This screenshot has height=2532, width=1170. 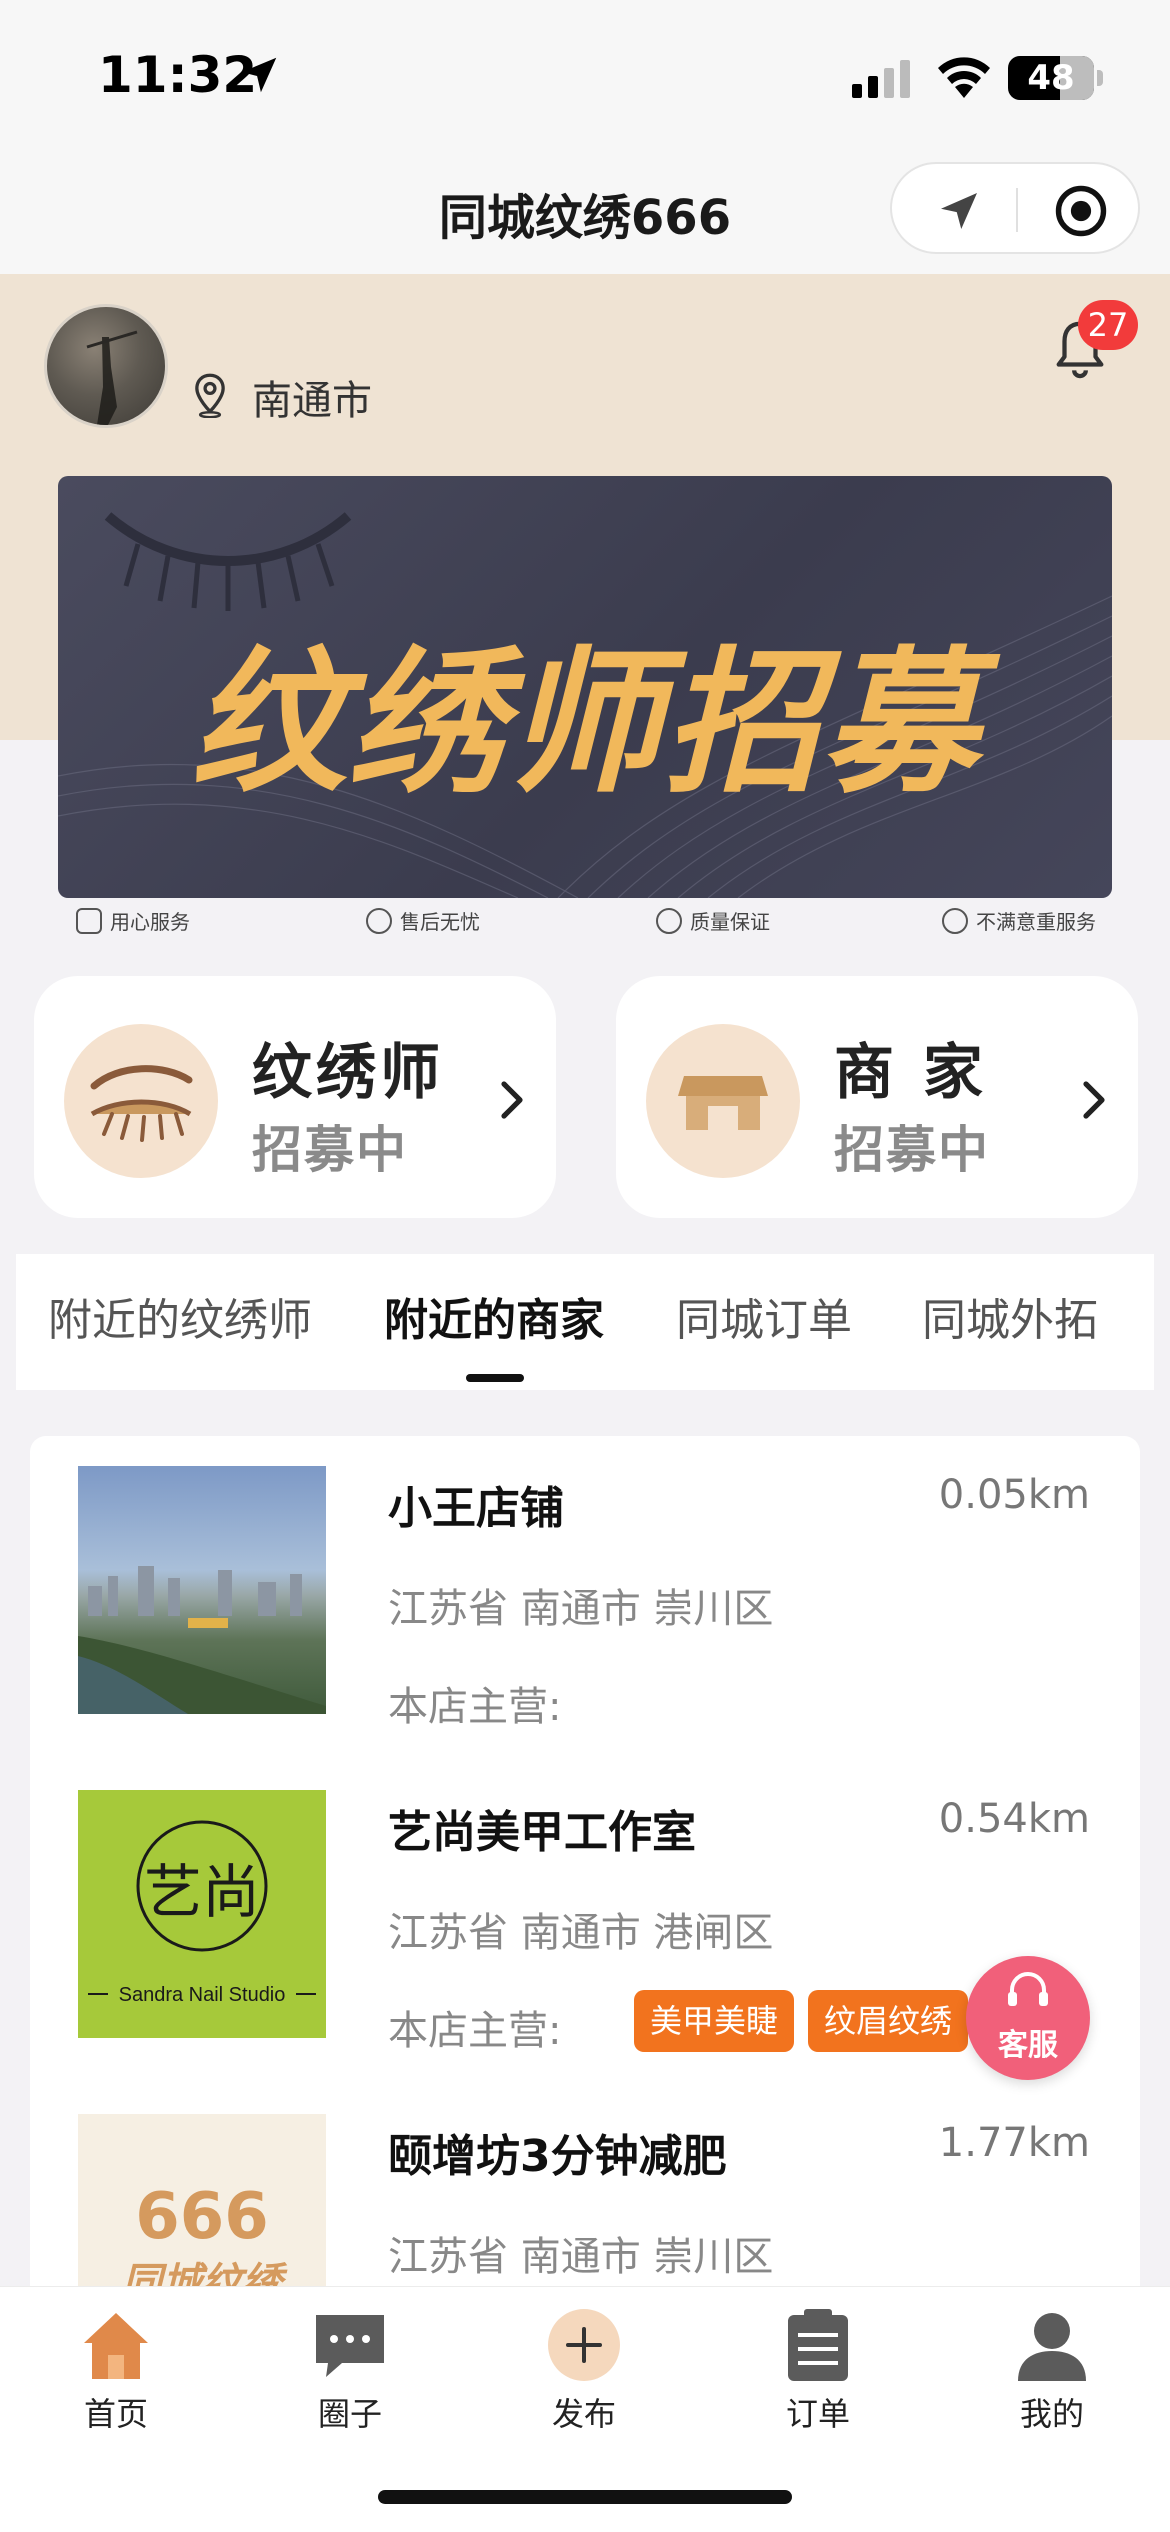 What do you see at coordinates (959, 211) in the screenshot?
I see `location-navigation-icon` at bounding box center [959, 211].